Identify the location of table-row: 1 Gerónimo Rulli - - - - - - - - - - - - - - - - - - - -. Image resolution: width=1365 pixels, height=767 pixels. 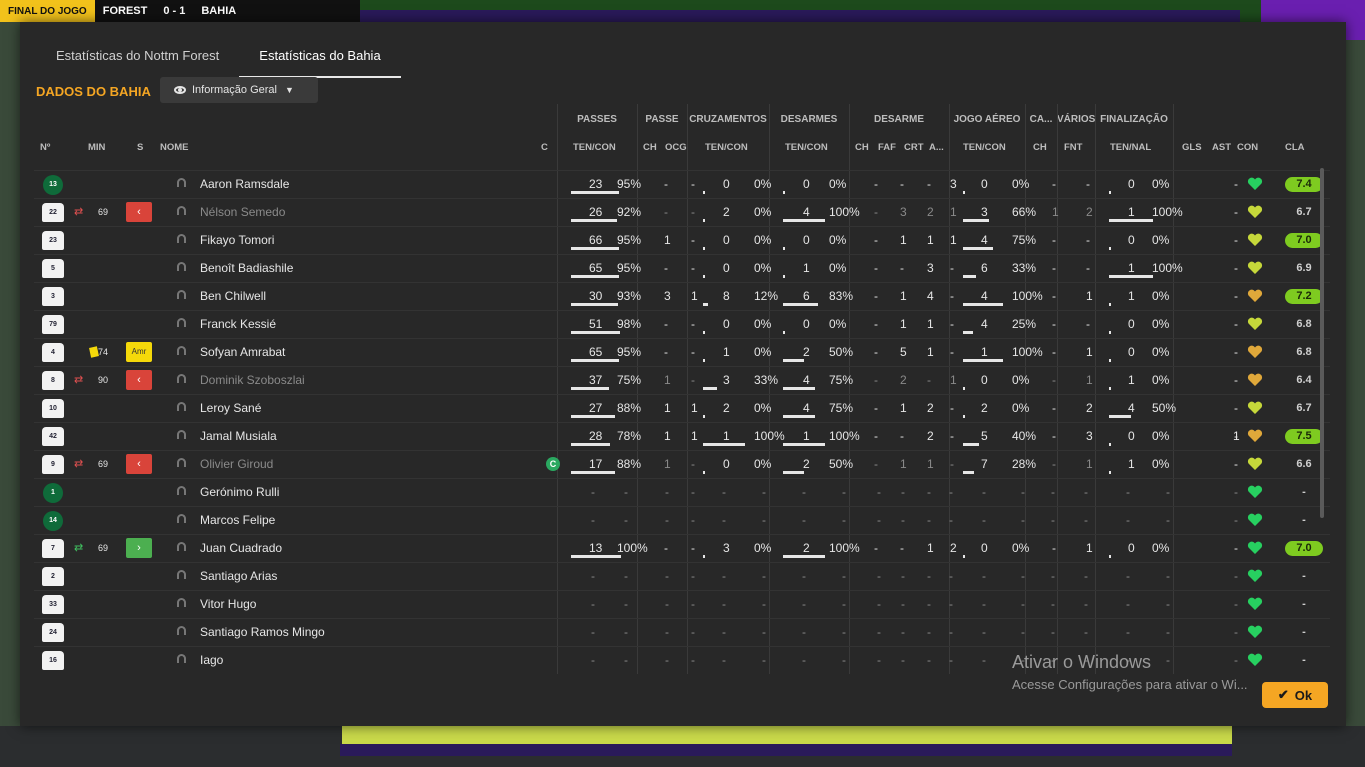
(682, 492).